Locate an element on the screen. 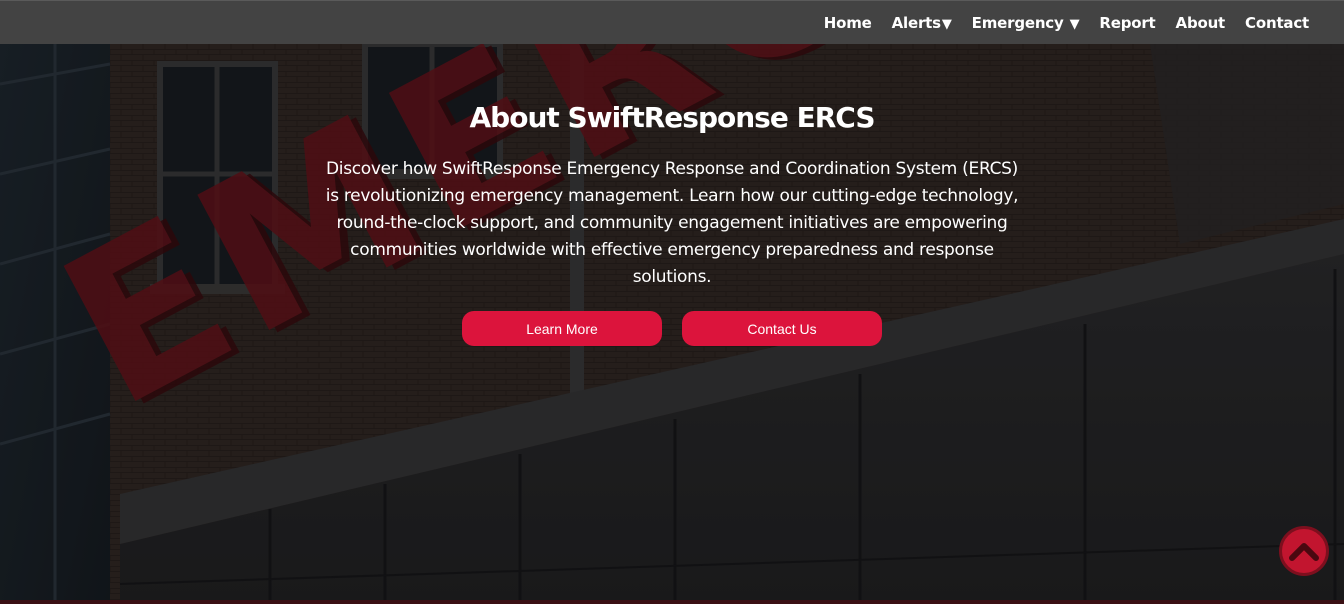  nav-emergency-dropdown: Emergency ▼ is located at coordinates (1026, 23).